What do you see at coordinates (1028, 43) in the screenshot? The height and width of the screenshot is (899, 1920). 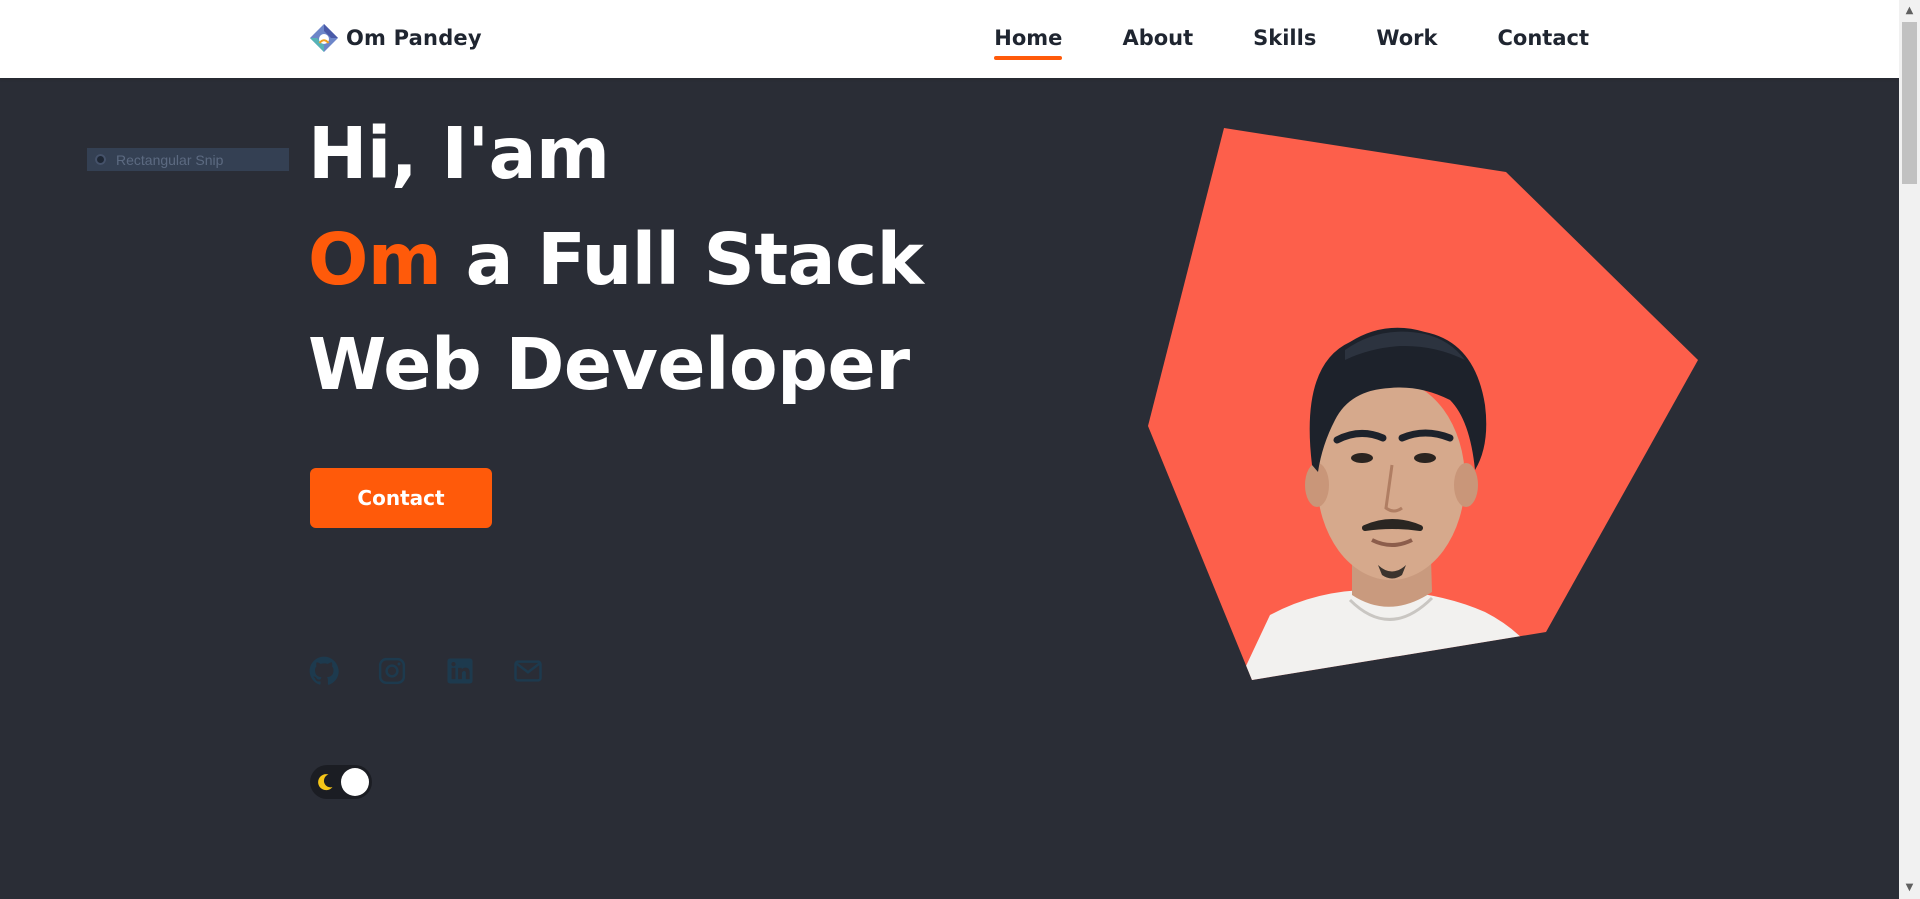 I see `nav-item-home: Home` at bounding box center [1028, 43].